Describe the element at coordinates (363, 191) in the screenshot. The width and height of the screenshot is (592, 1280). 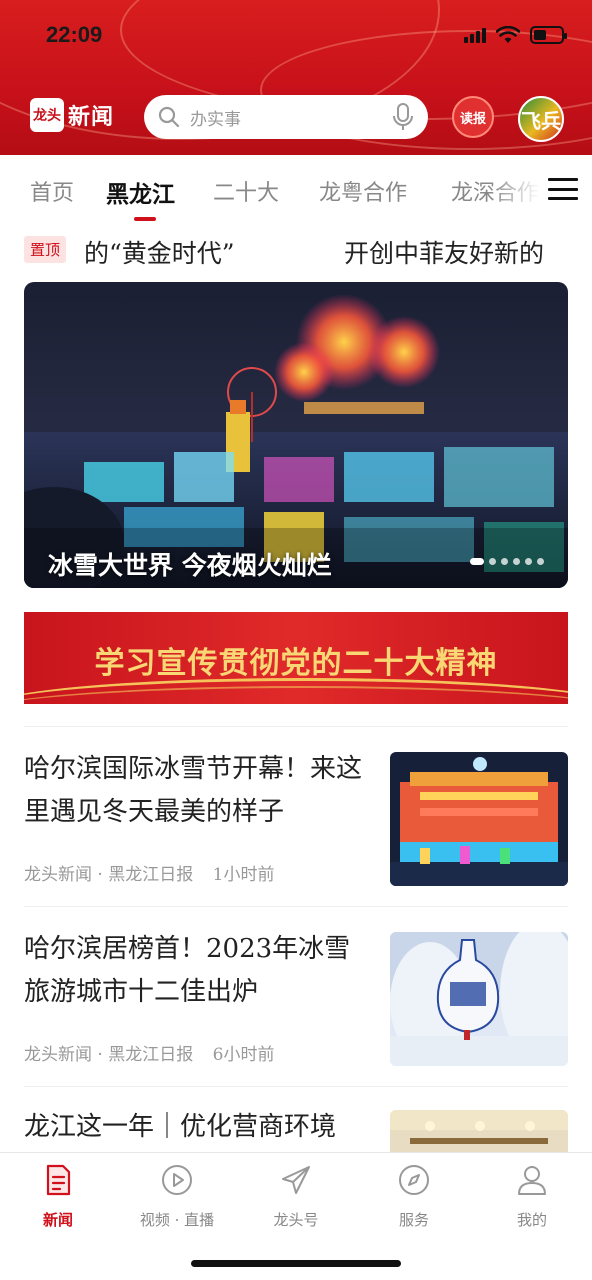
I see `tab-long-yue: 龙粤合作` at that location.